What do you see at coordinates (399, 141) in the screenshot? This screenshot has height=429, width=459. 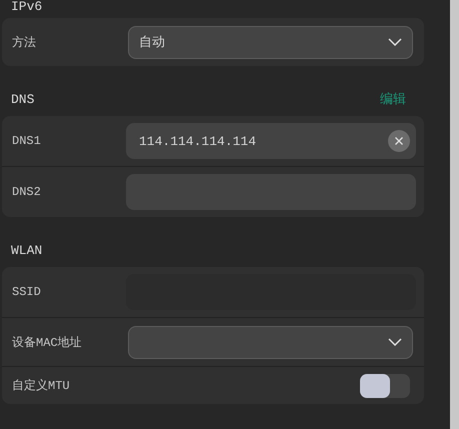 I see `clear-icon` at bounding box center [399, 141].